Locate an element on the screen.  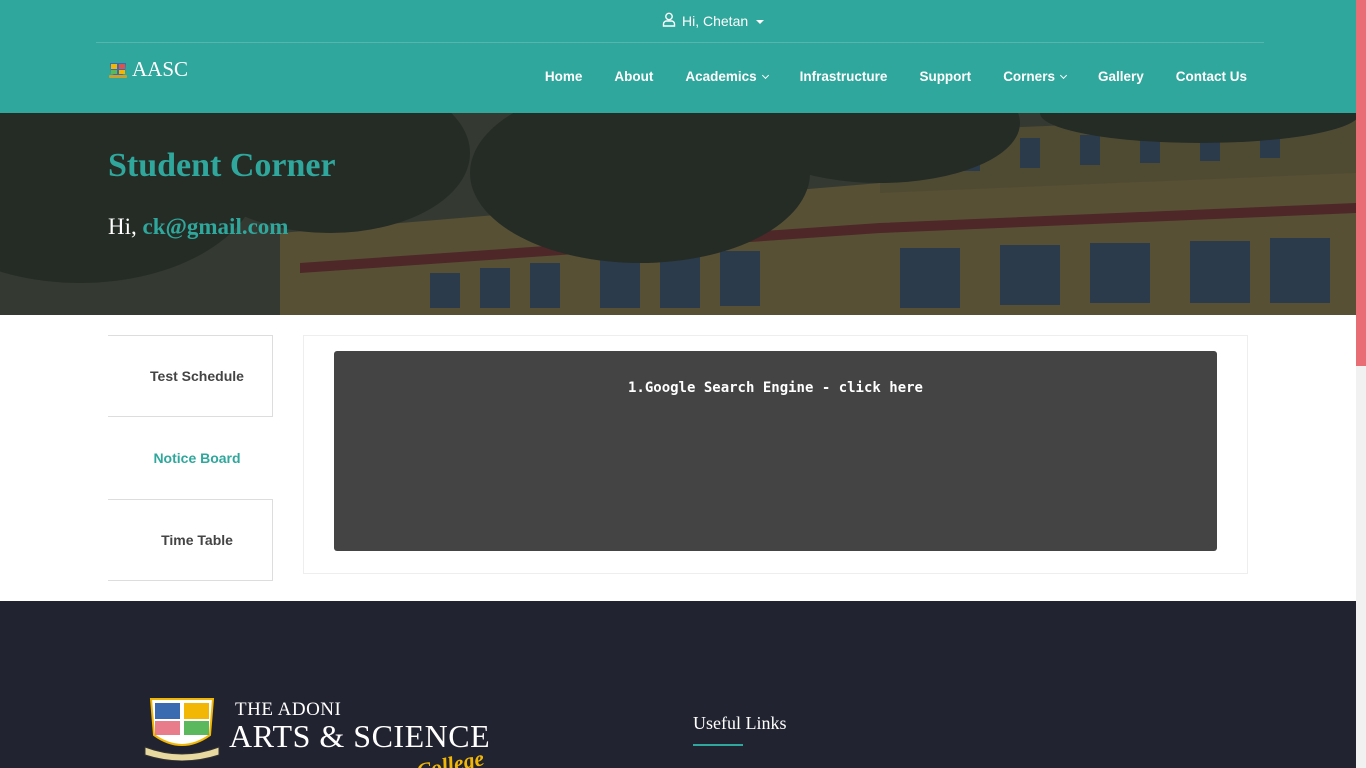
nav-home: Home is located at coordinates (564, 76).